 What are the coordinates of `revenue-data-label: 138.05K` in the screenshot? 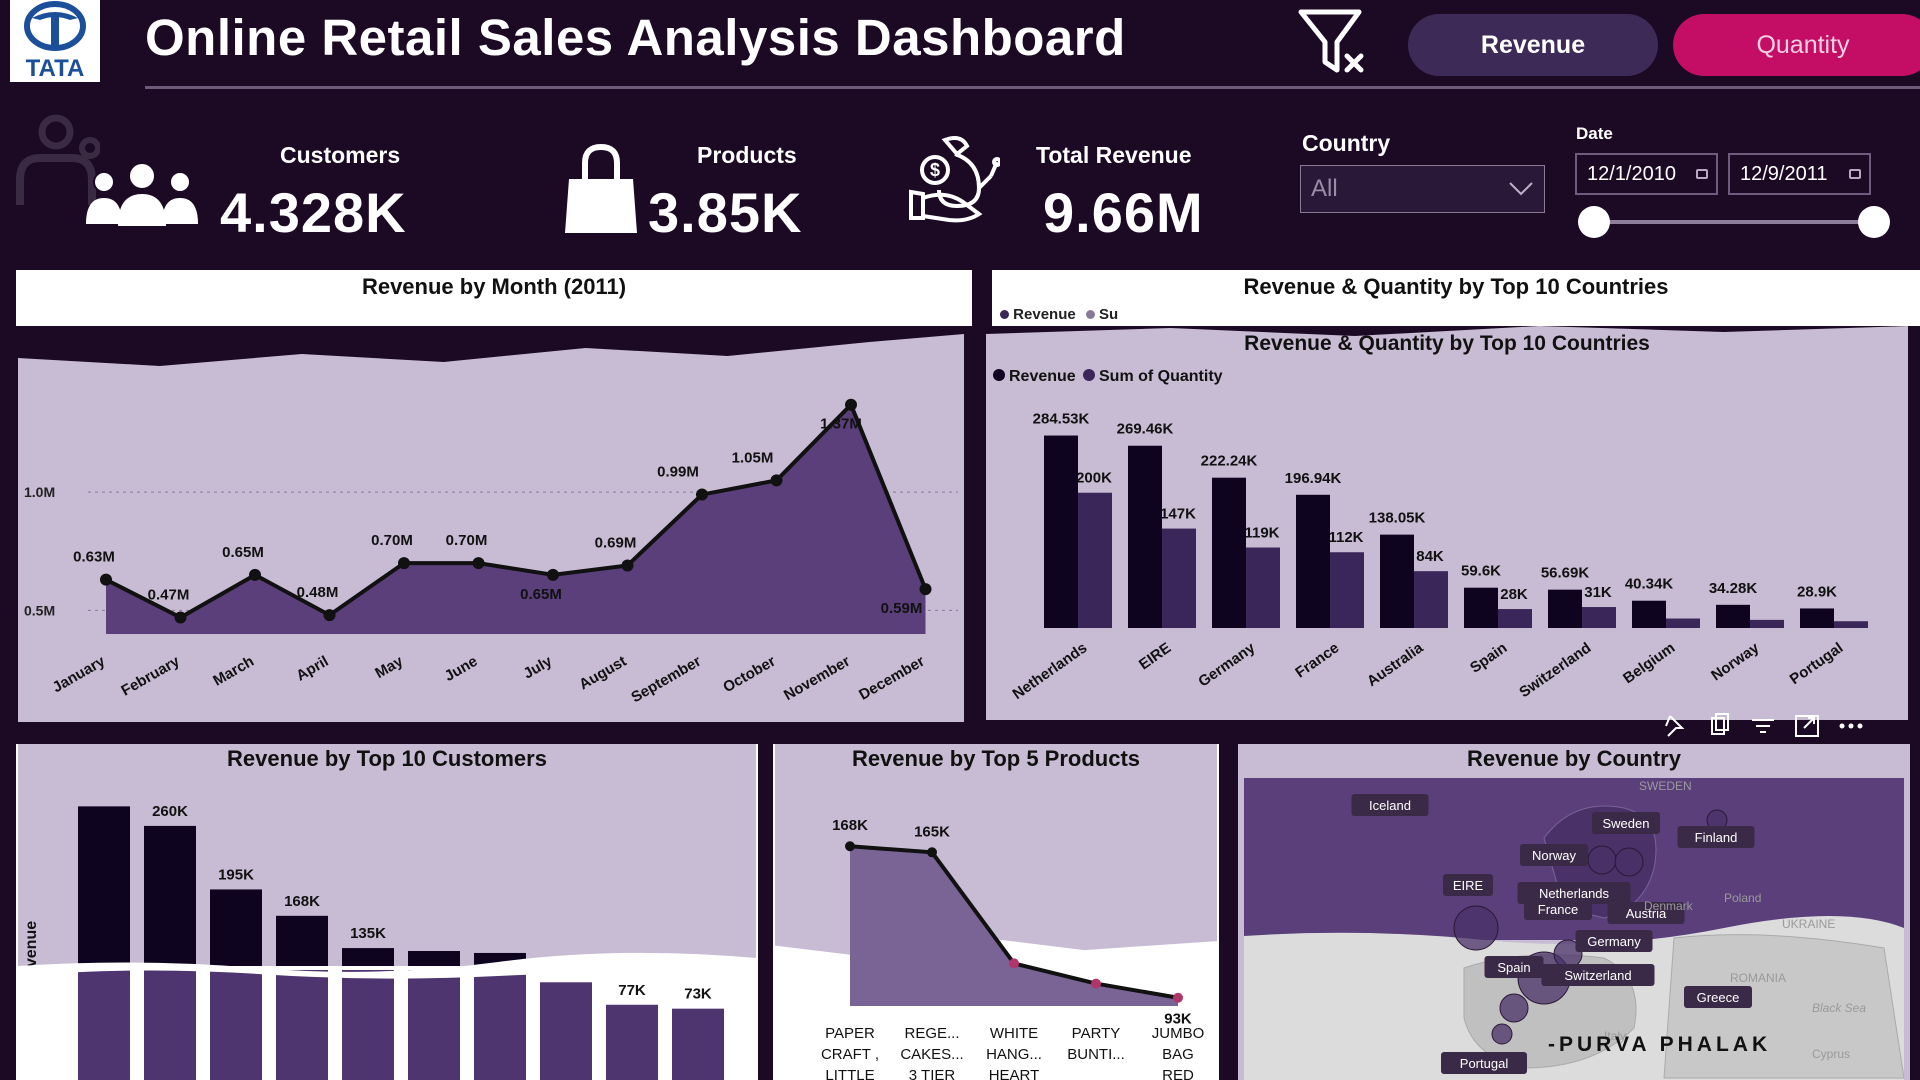 It's located at (1397, 518).